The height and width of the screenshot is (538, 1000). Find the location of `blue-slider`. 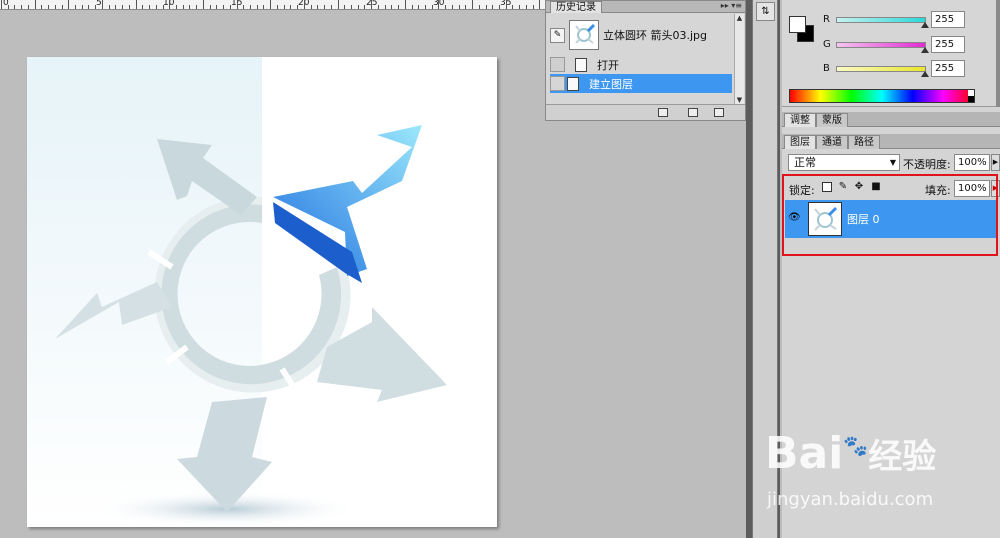

blue-slider is located at coordinates (882, 71).